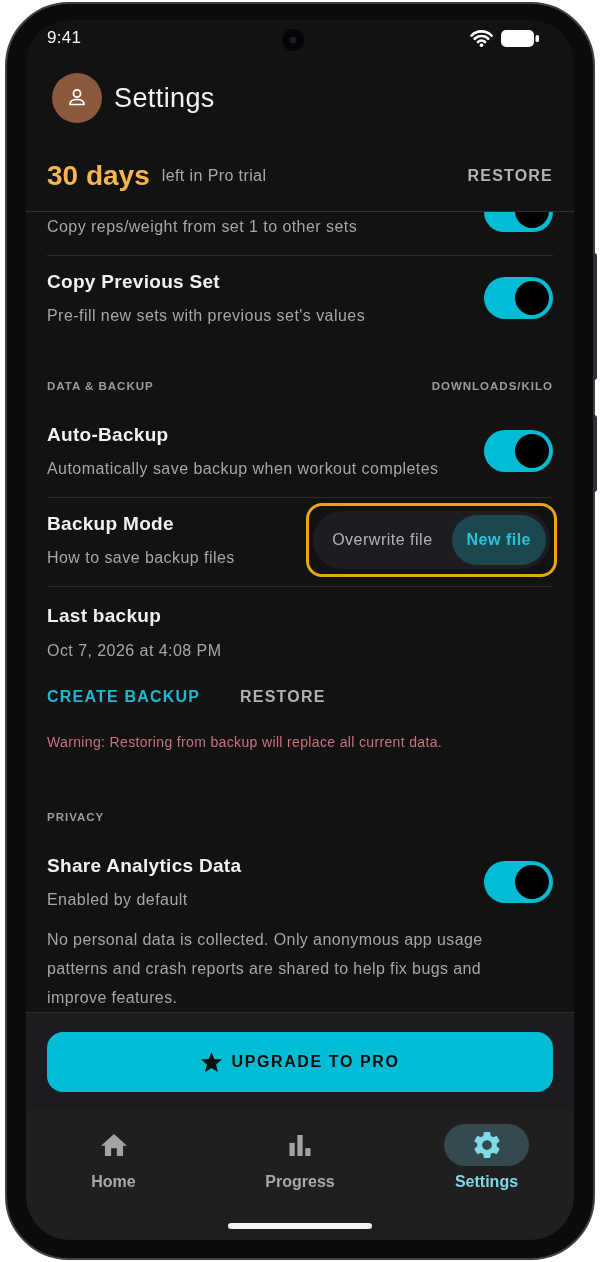 Image resolution: width=600 pixels, height=1262 pixels. I want to click on setting-description: How to save backup files, so click(141, 558).